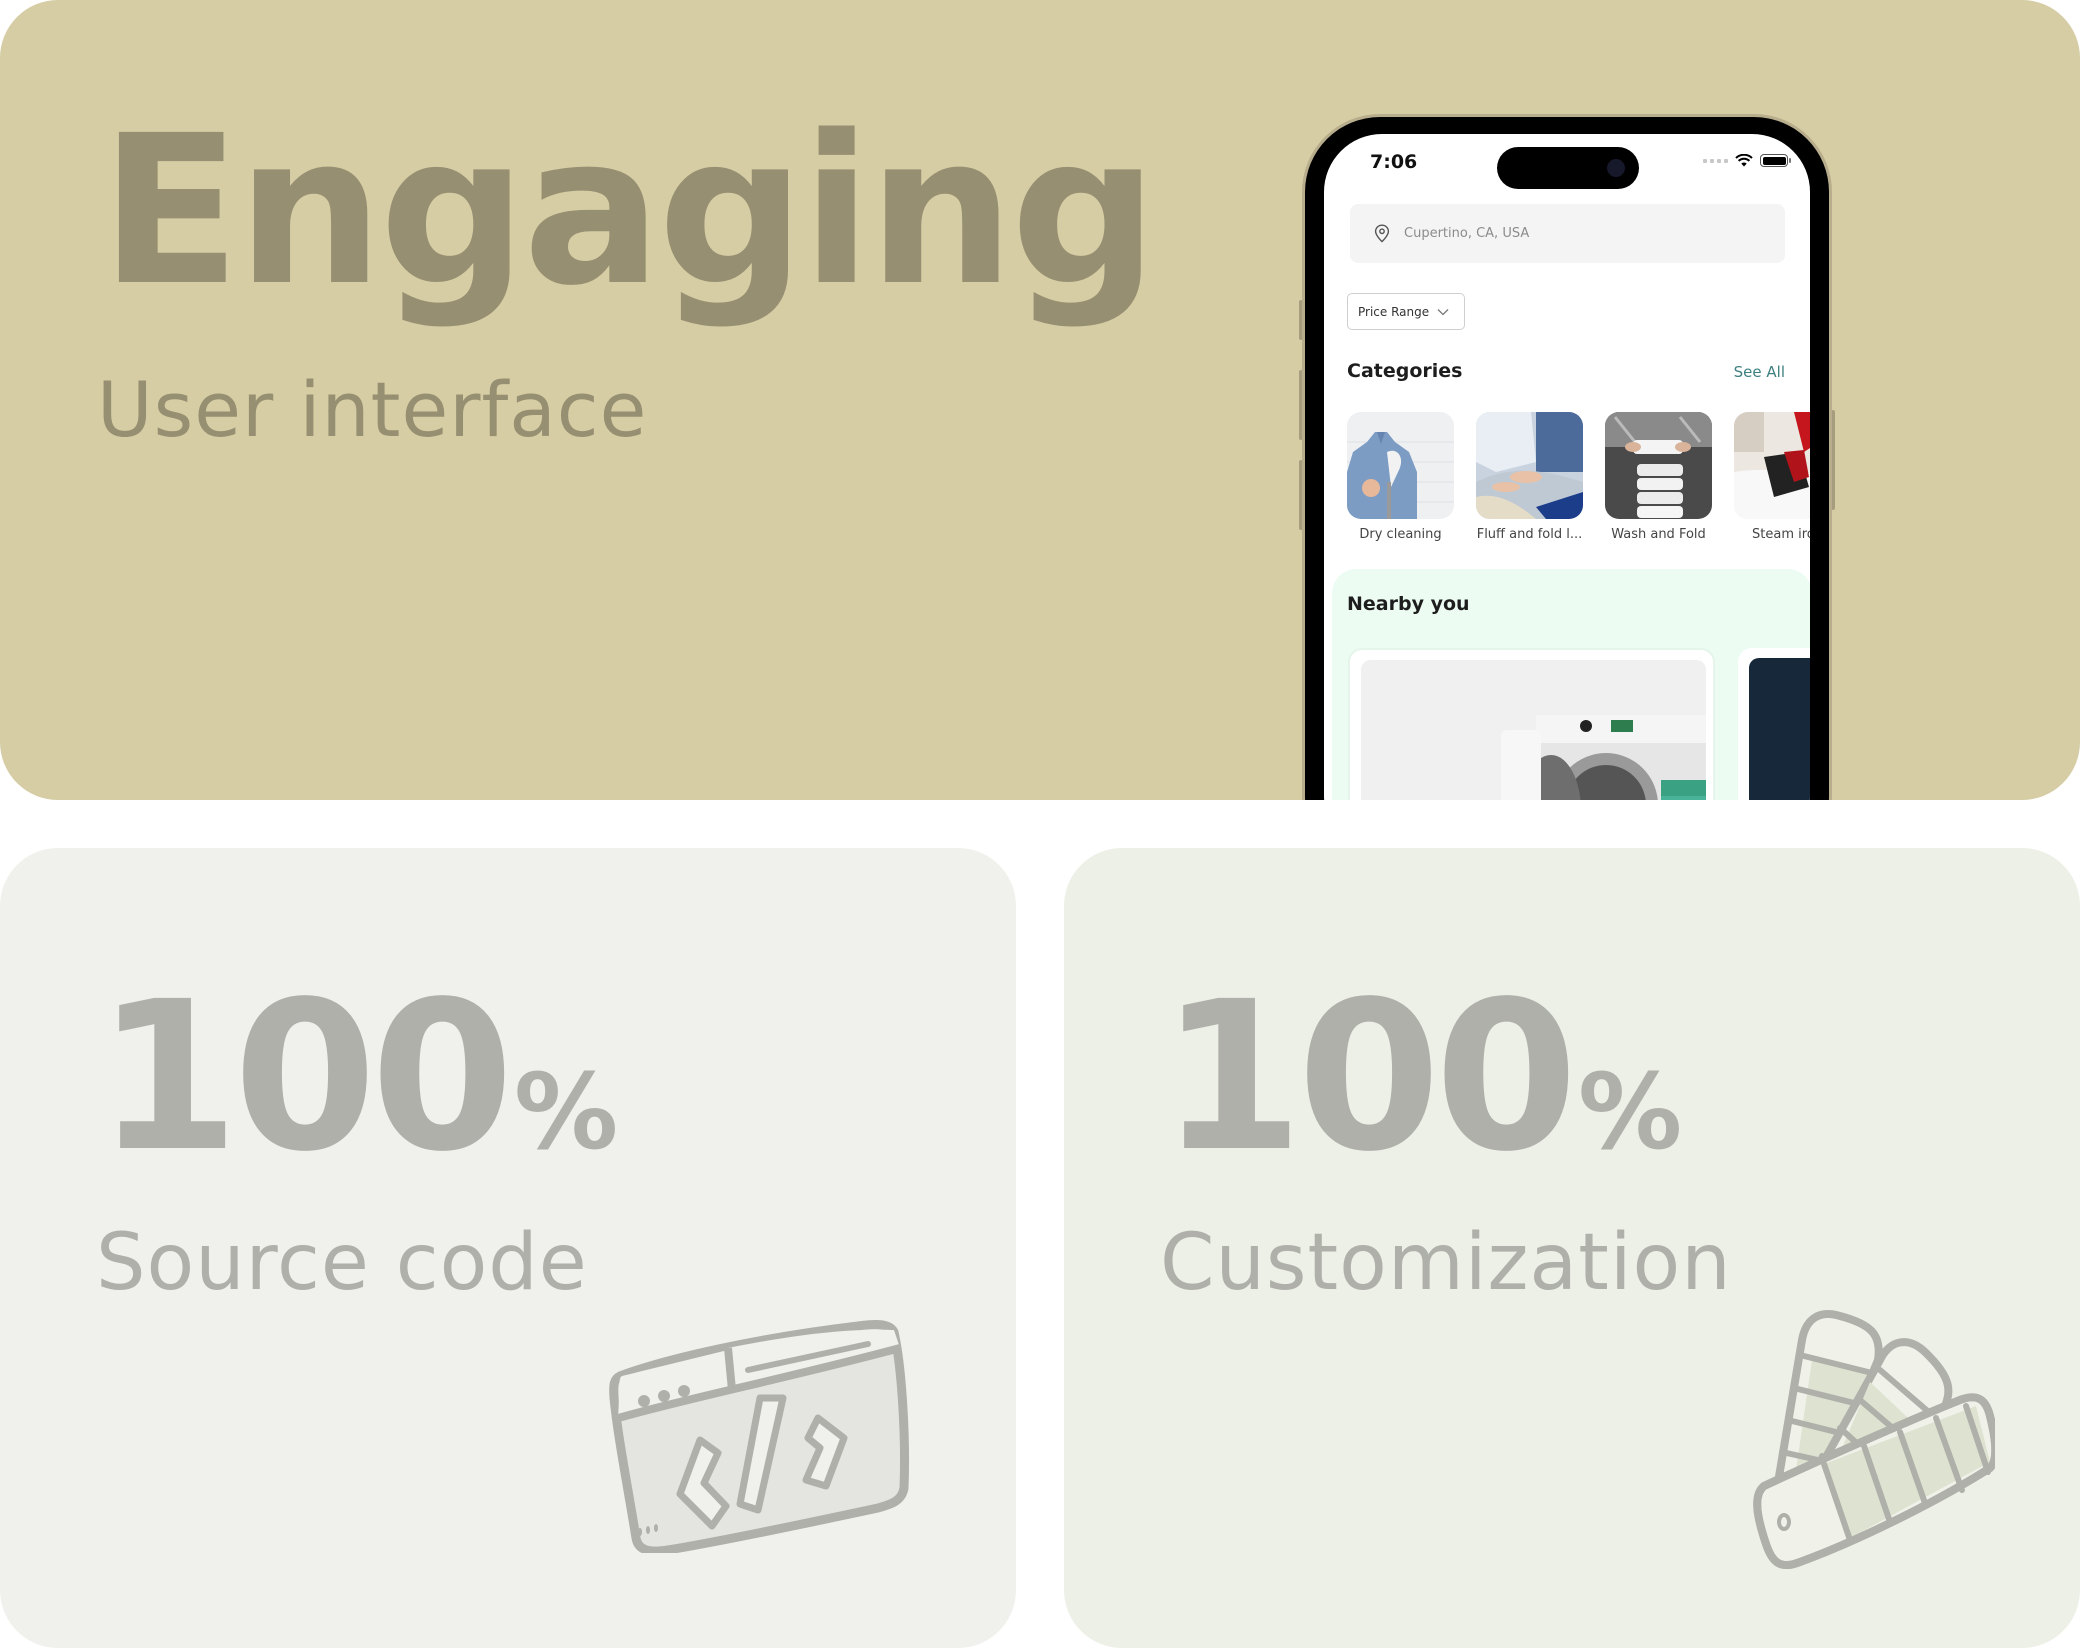 This screenshot has width=2080, height=1648. Describe the element at coordinates (1775, 160) in the screenshot. I see `battery-icon` at that location.